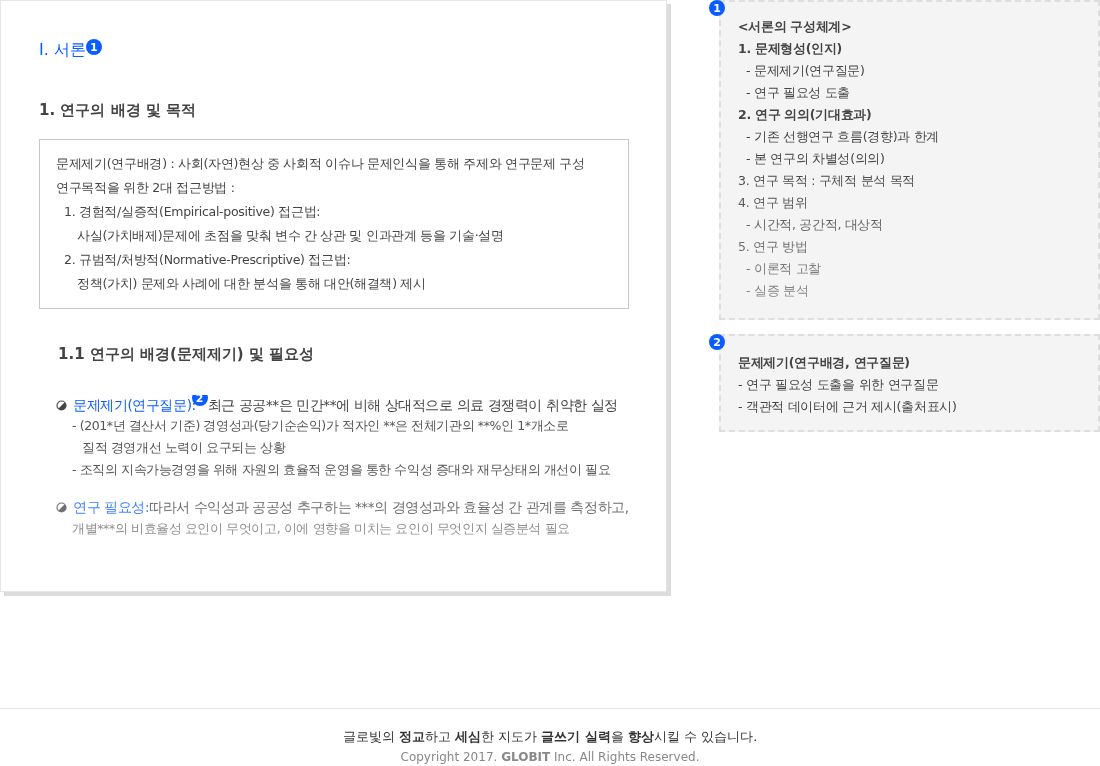 This screenshot has width=1100, height=766. I want to click on note-text: - 본 연구의 차별성(의의), so click(815, 159).